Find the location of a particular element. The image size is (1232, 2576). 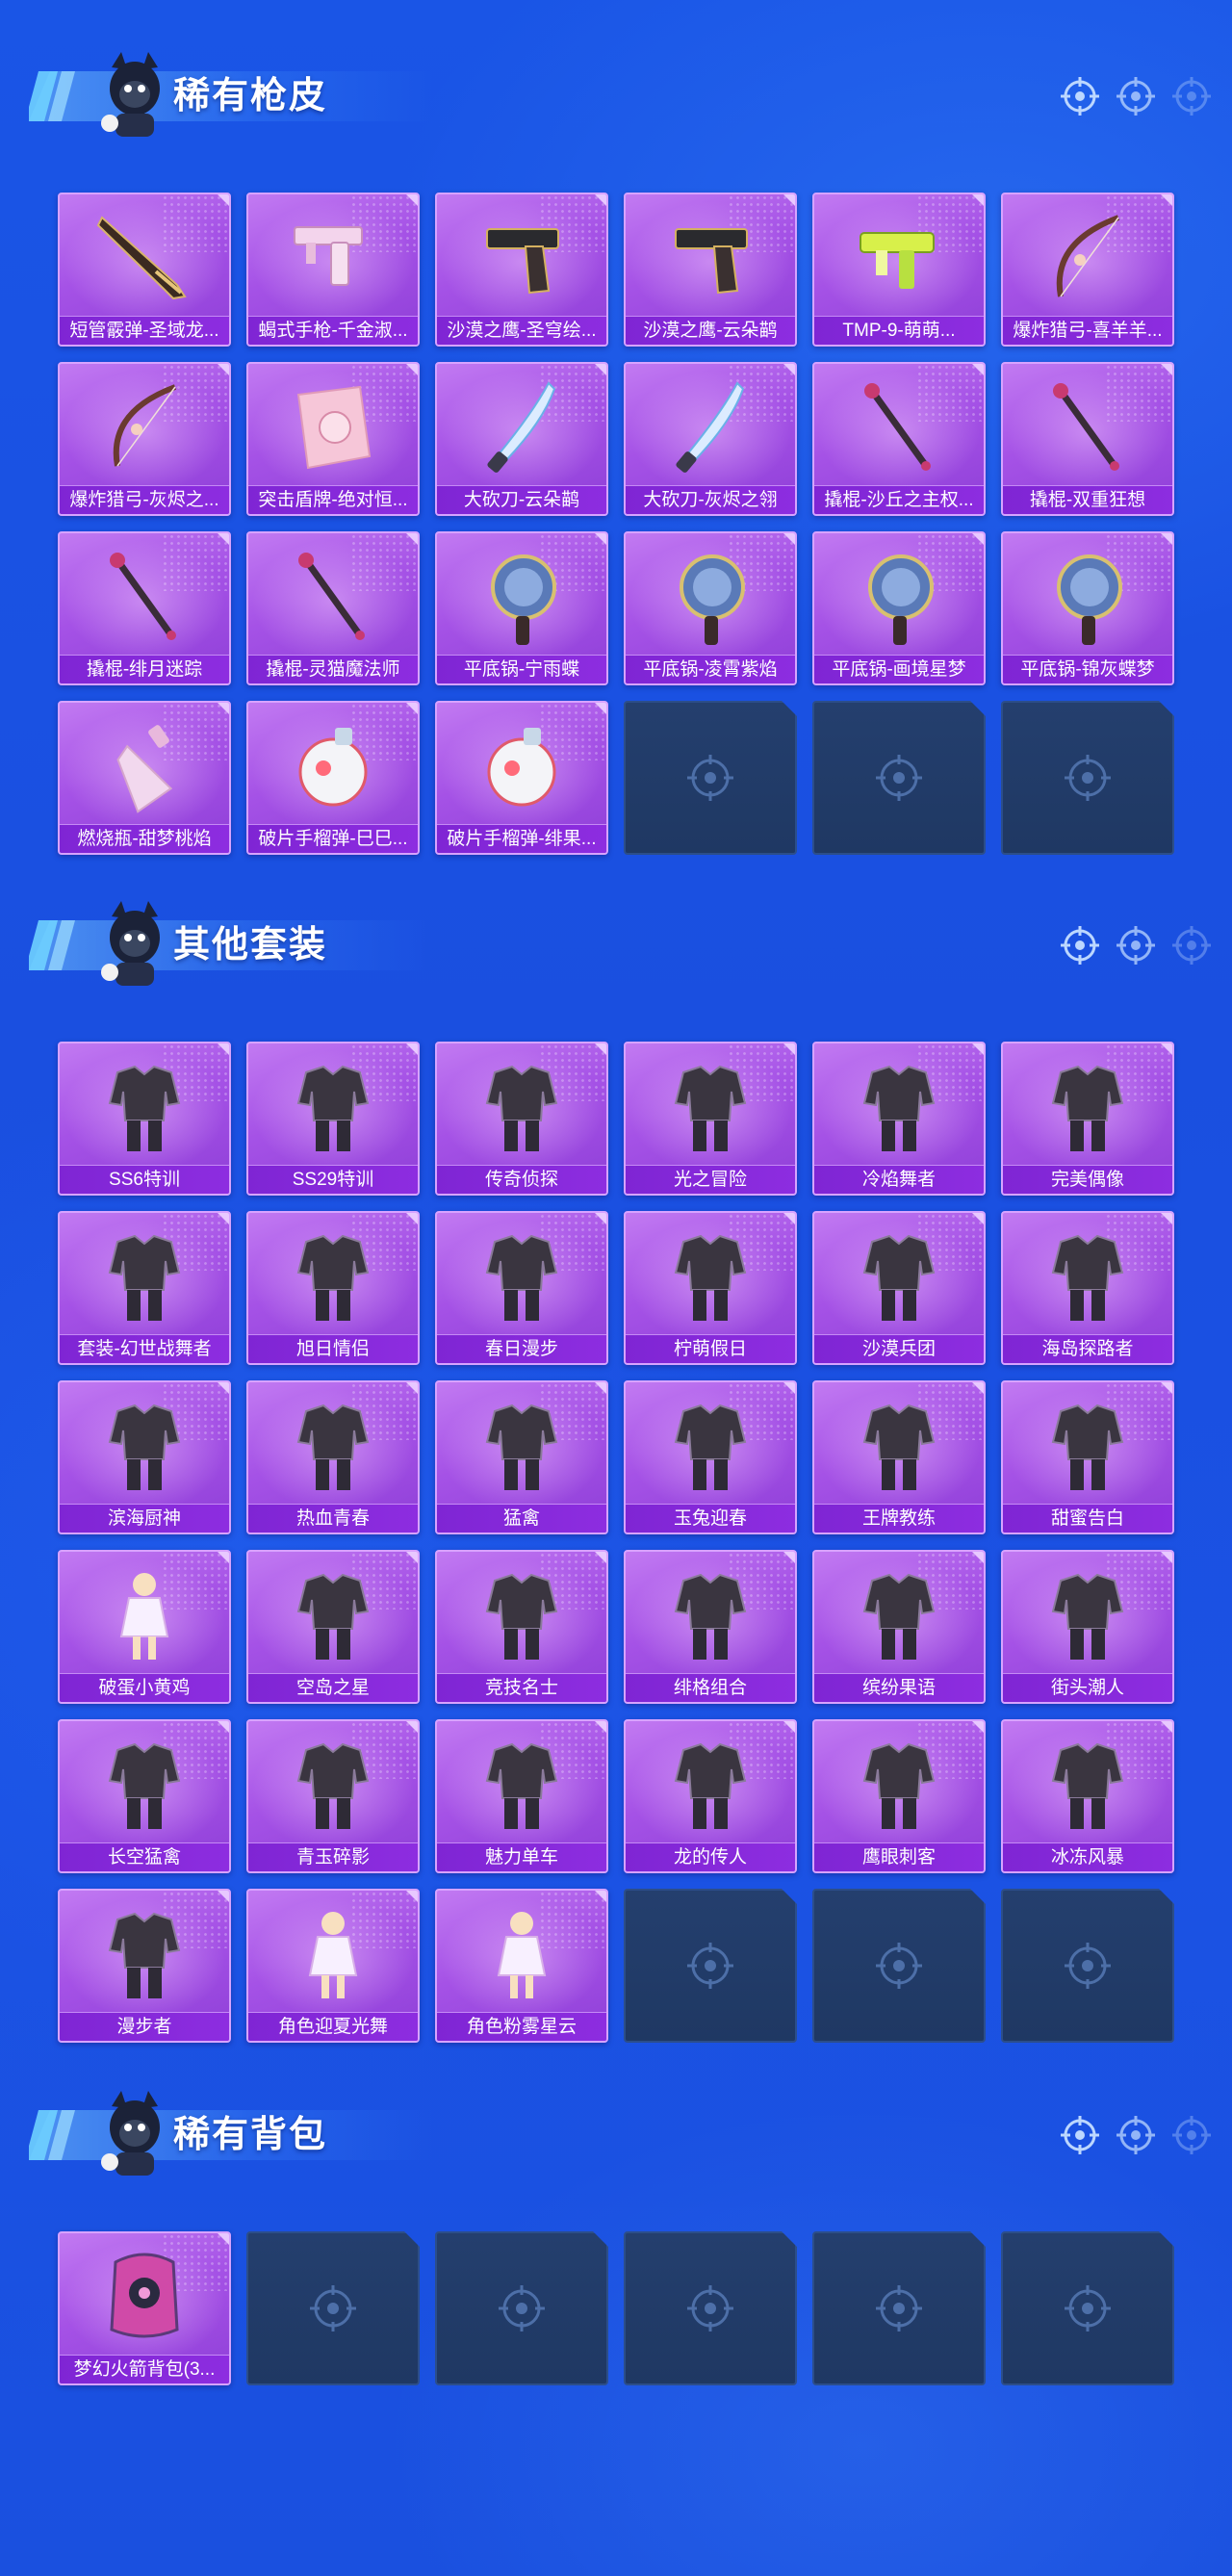

item-tile: 角色迎夏光舞 is located at coordinates (333, 1966).